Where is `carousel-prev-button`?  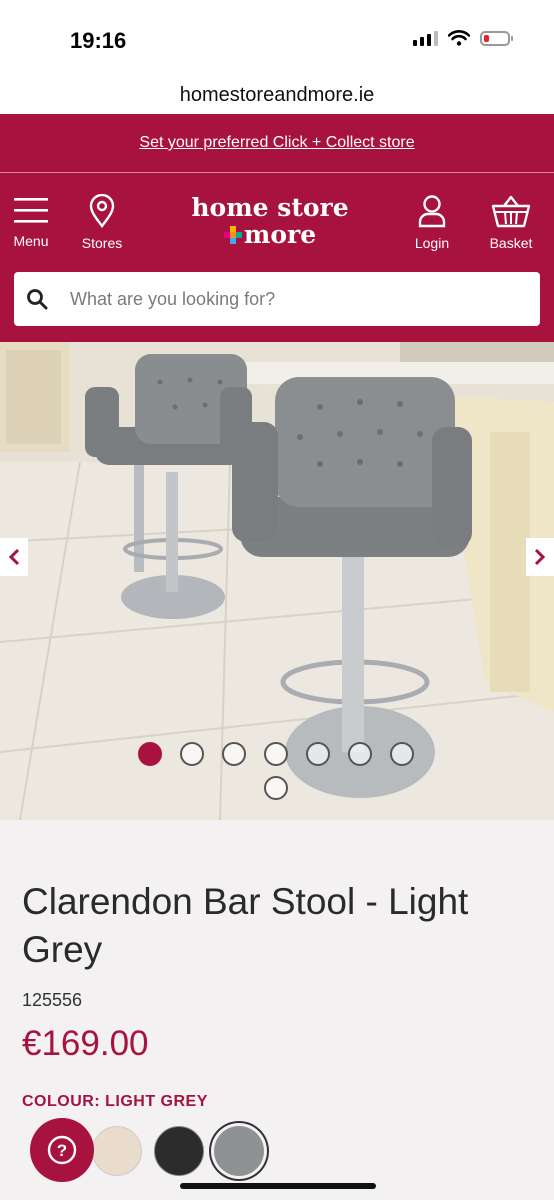
carousel-prev-button is located at coordinates (14, 557).